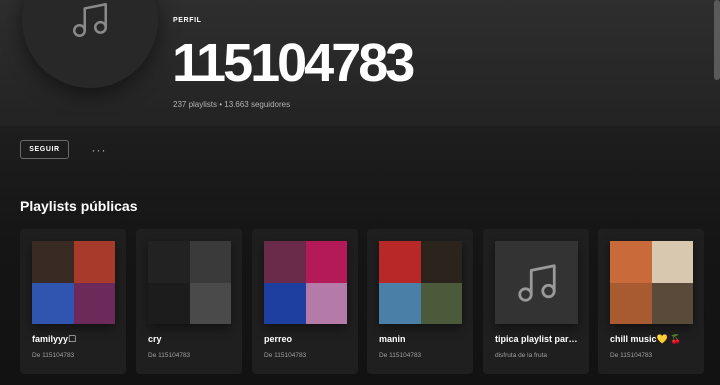 Image resolution: width=720 pixels, height=385 pixels. I want to click on profile-kind-label: PERFIL, so click(187, 20).